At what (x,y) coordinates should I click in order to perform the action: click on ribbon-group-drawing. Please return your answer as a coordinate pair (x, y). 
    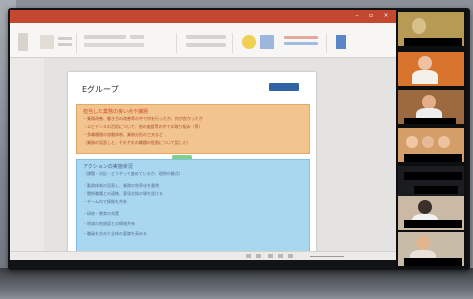
    Looking at the image, I should click on (303, 43).